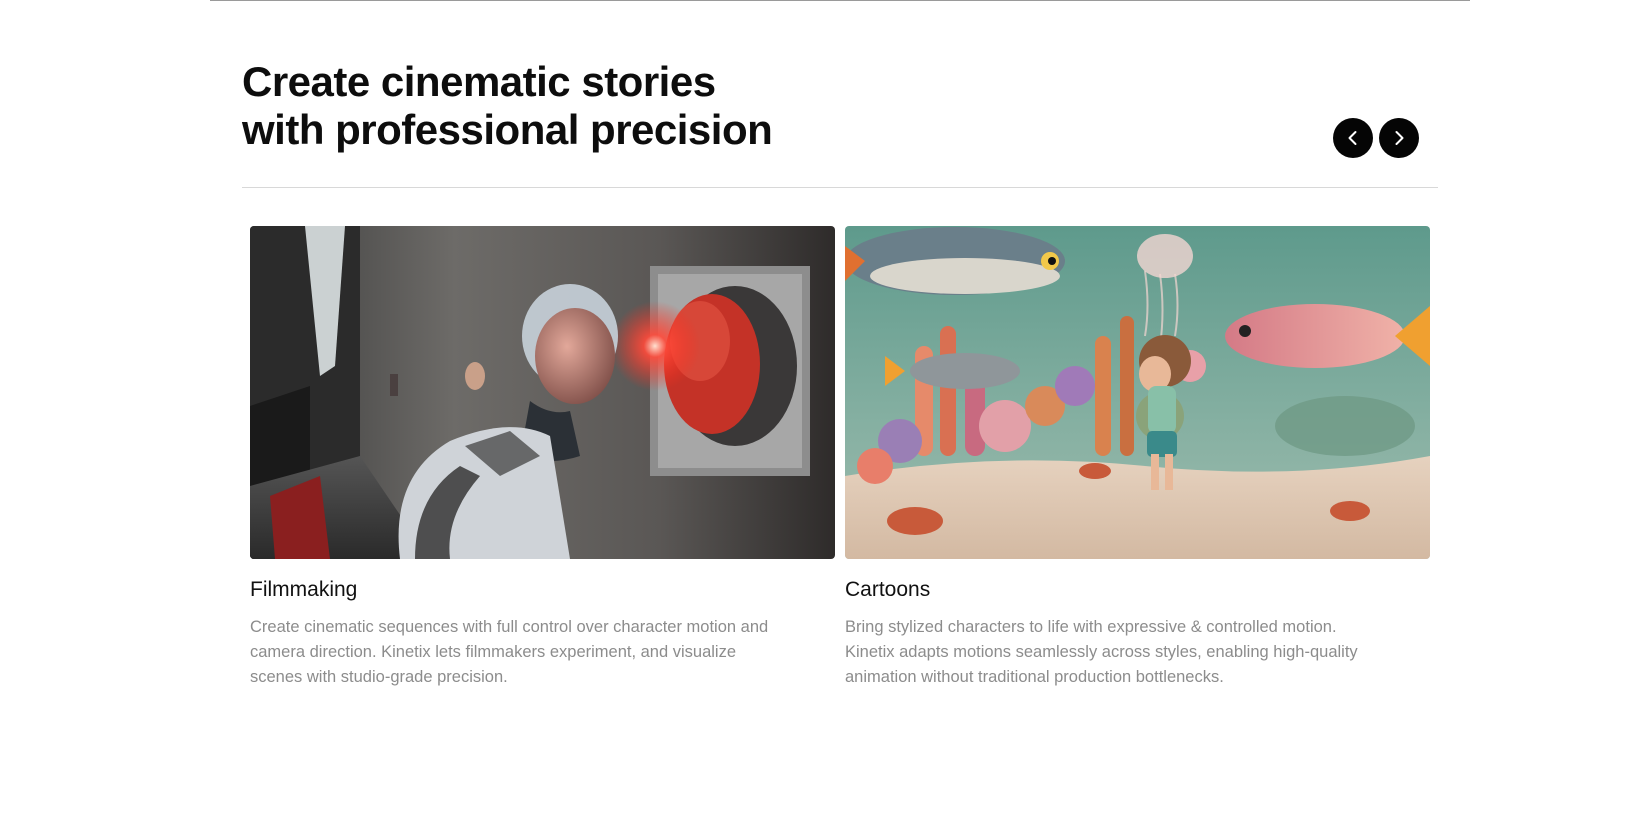 Image resolution: width=1650 pixels, height=825 pixels. What do you see at coordinates (888, 589) in the screenshot?
I see `card-title: Cartoons` at bounding box center [888, 589].